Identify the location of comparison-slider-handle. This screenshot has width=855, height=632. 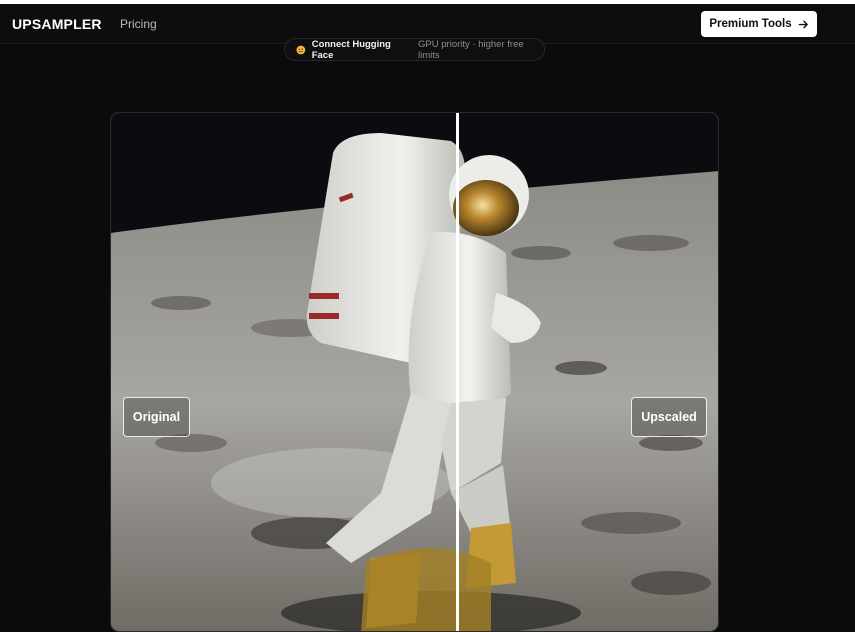
(457, 372).